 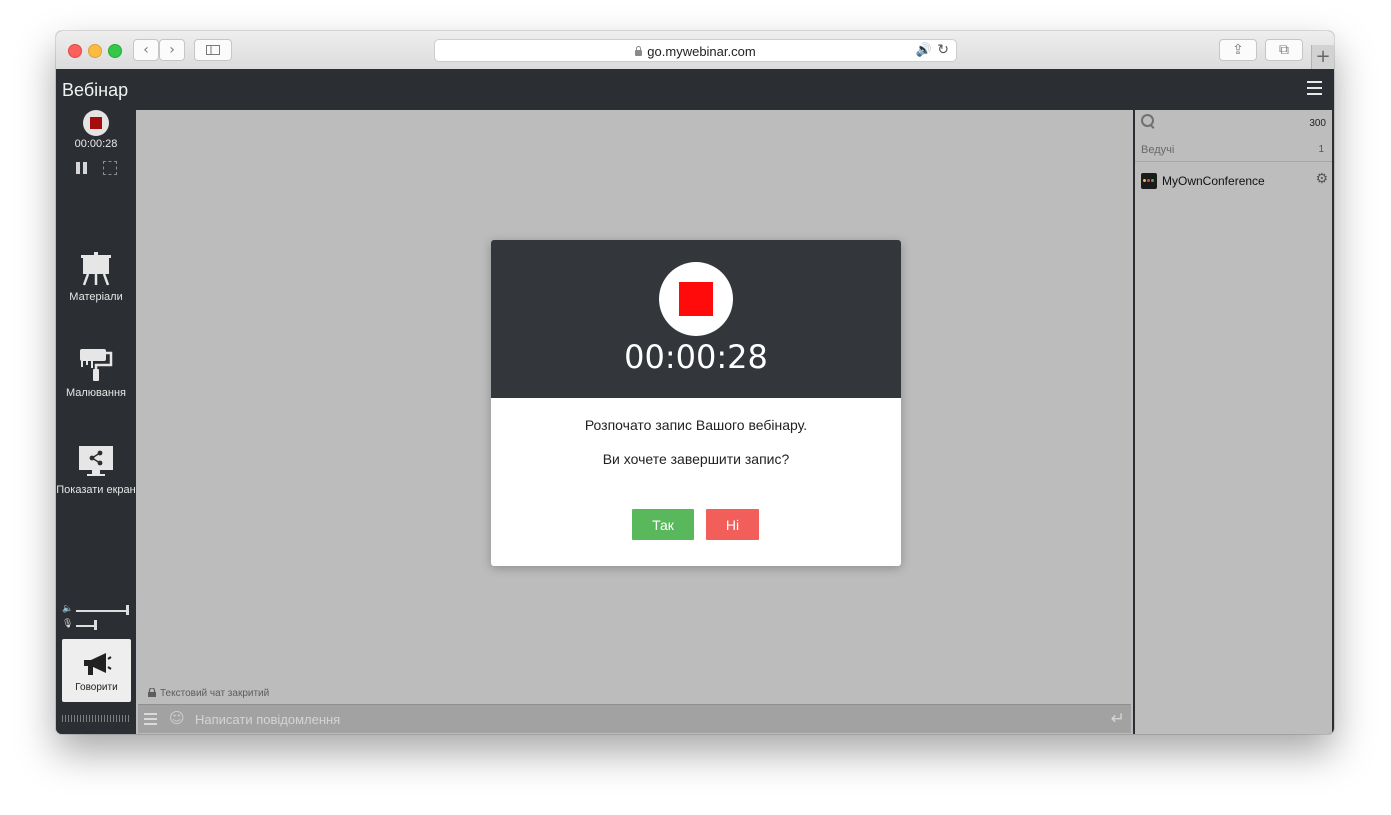 I want to click on sidebar-icon, so click(x=213, y=50).